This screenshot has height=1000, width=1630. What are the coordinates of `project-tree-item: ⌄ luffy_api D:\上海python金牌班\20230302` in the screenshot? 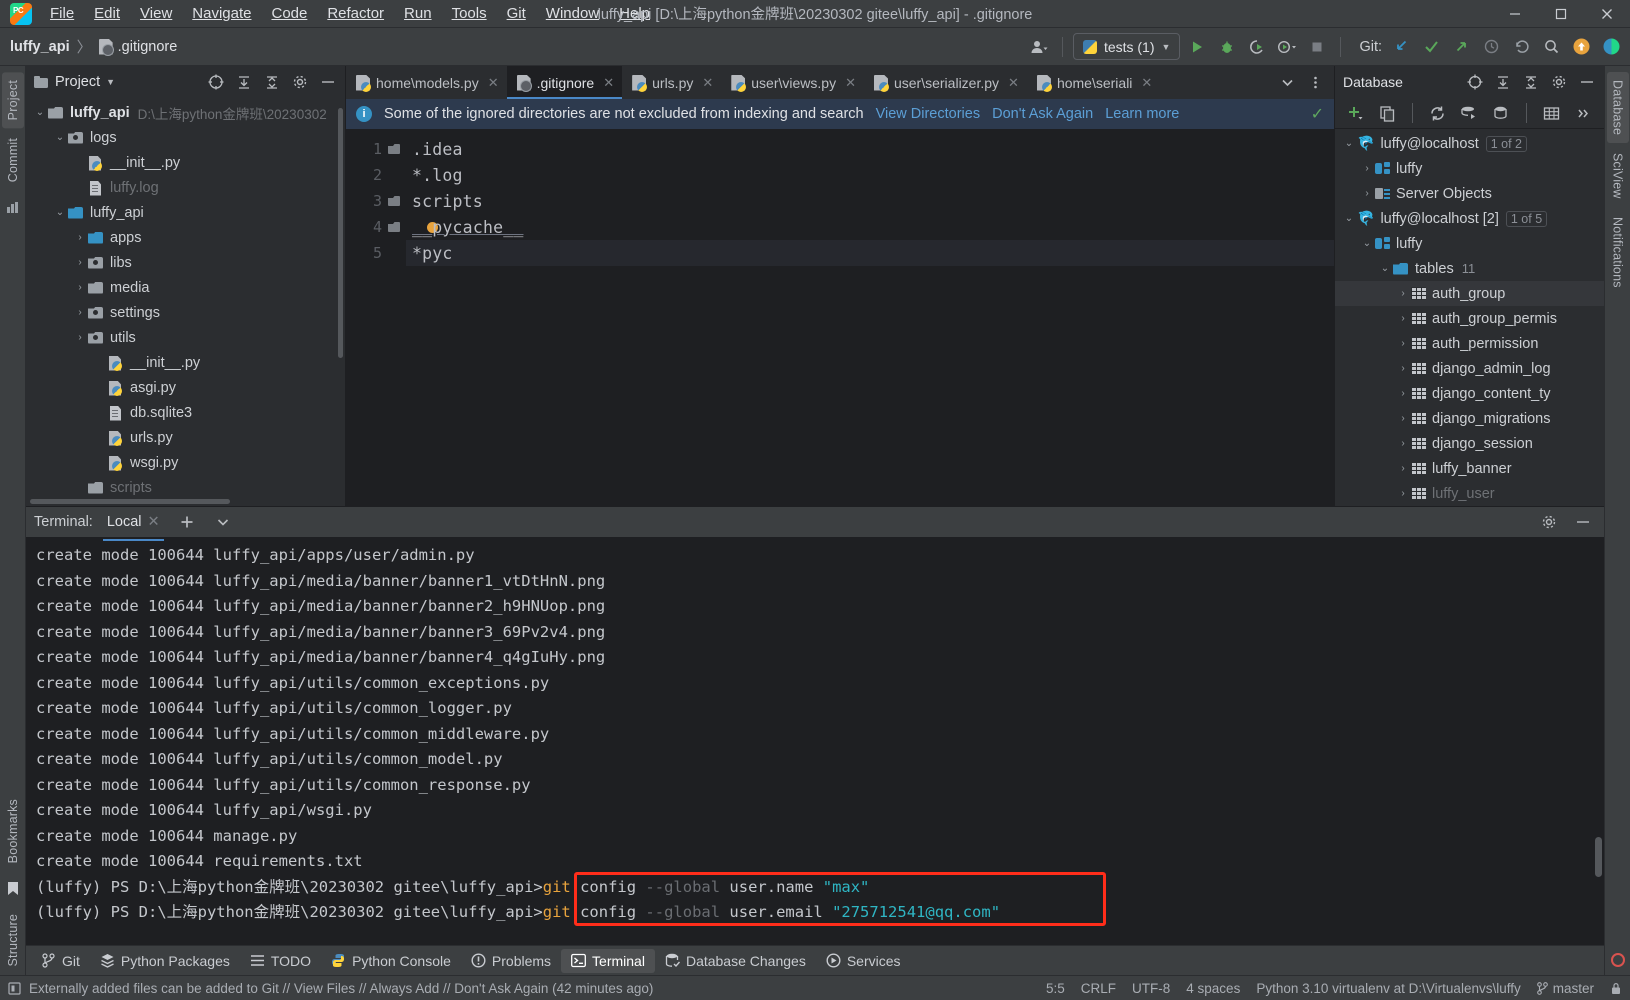 It's located at (185, 112).